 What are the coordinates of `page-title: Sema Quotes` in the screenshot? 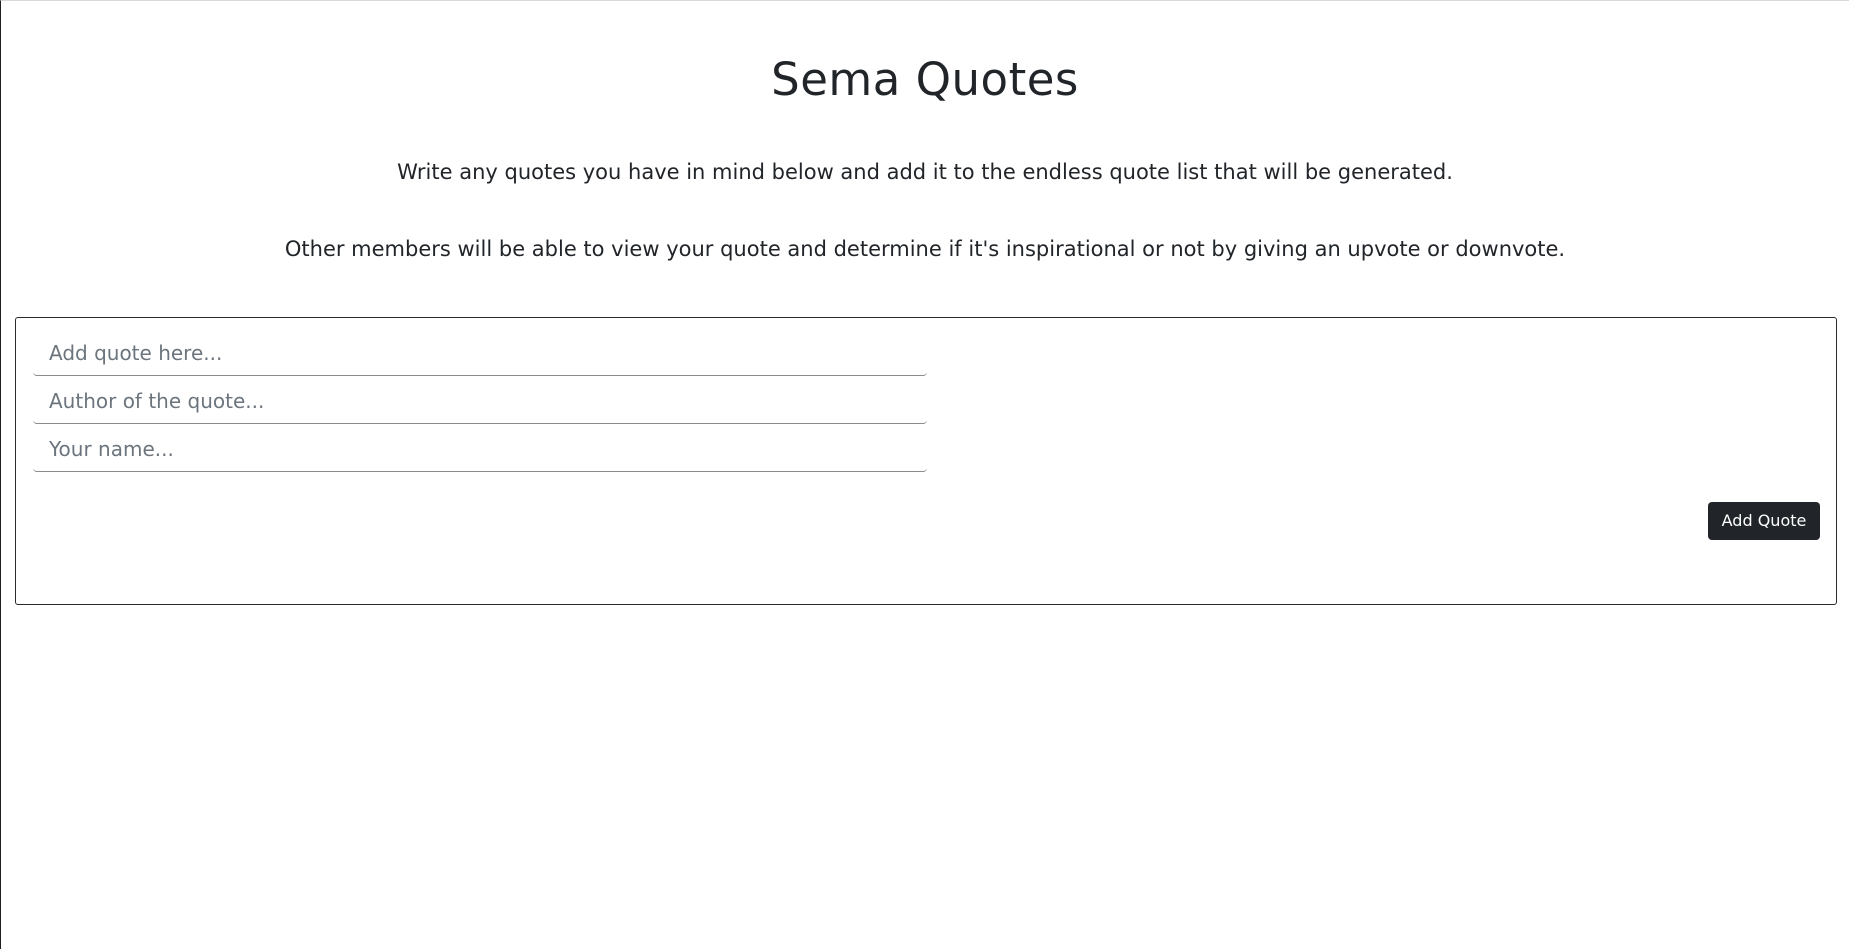 It's located at (925, 79).